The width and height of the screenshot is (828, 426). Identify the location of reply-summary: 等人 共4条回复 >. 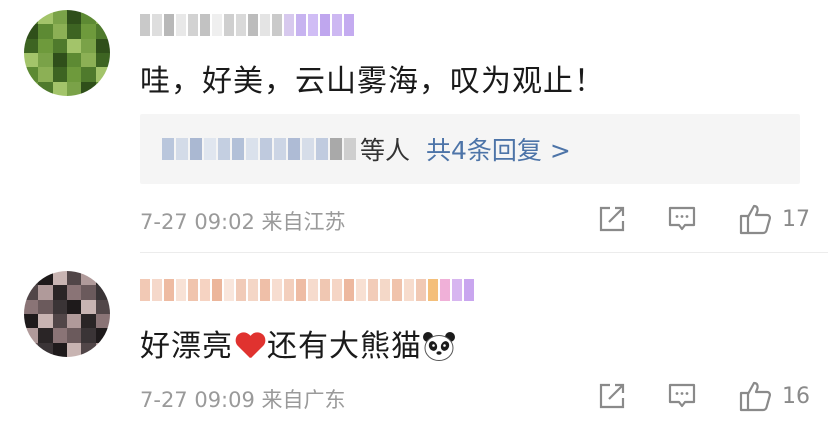
(470, 149).